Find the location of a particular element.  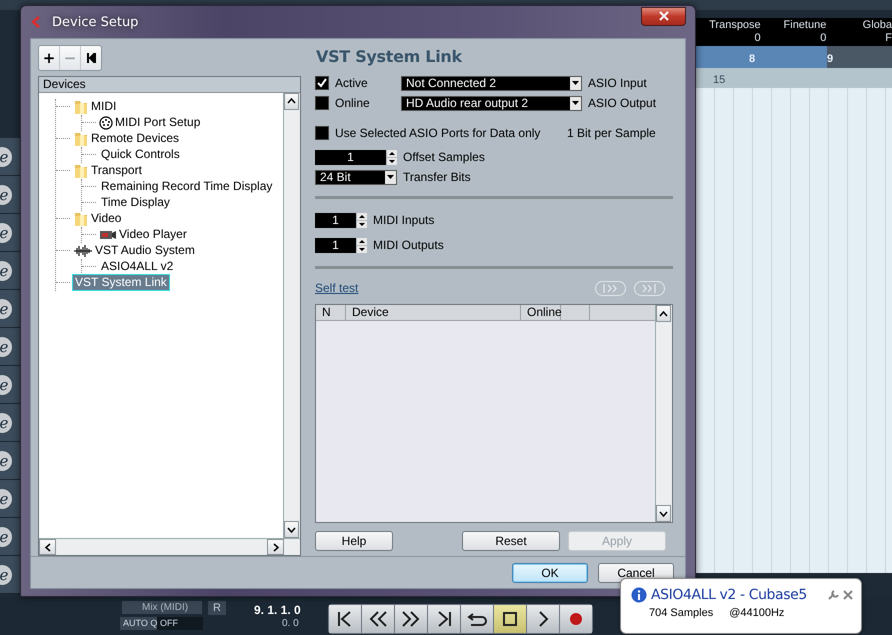

inspector-value: F is located at coordinates (888, 38).